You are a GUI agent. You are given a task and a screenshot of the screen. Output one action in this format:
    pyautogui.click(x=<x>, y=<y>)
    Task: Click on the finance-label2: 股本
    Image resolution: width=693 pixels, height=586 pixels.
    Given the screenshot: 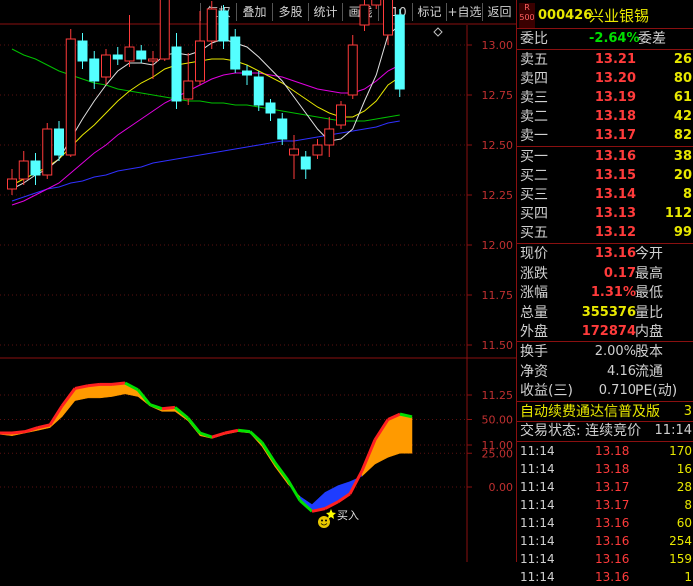 What is the action you would take?
    pyautogui.click(x=649, y=352)
    